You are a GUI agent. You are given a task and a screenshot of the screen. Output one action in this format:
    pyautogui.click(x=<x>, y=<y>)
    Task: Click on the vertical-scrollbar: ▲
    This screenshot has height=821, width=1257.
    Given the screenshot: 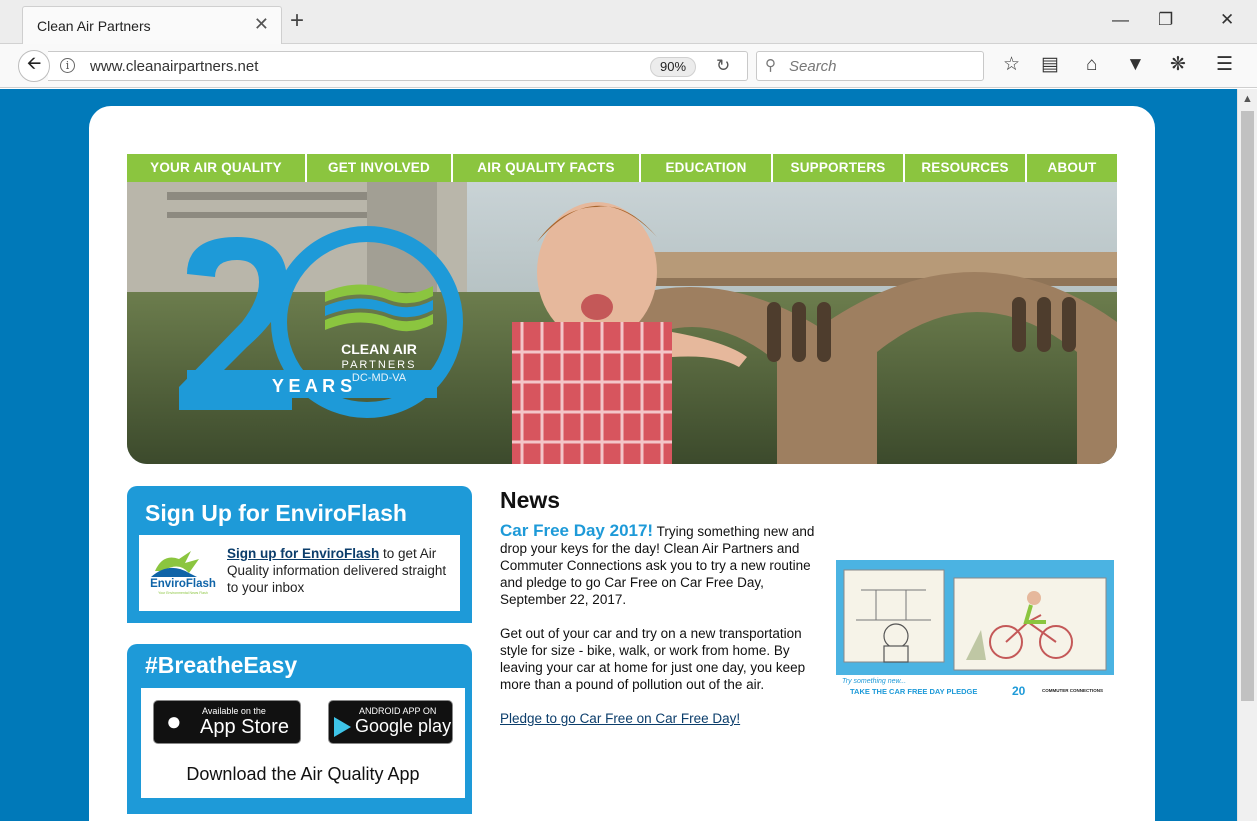 What is the action you would take?
    pyautogui.click(x=1247, y=455)
    